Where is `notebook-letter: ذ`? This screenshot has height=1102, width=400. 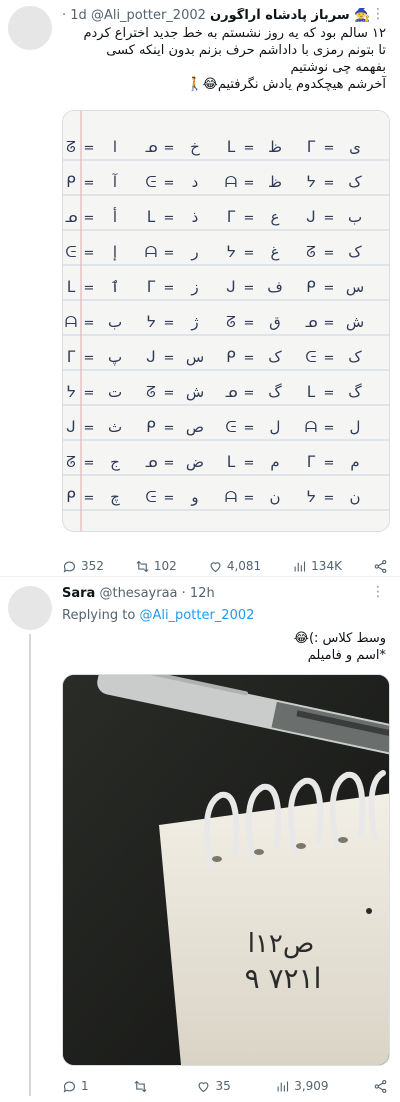
notebook-letter: ذ is located at coordinates (195, 217).